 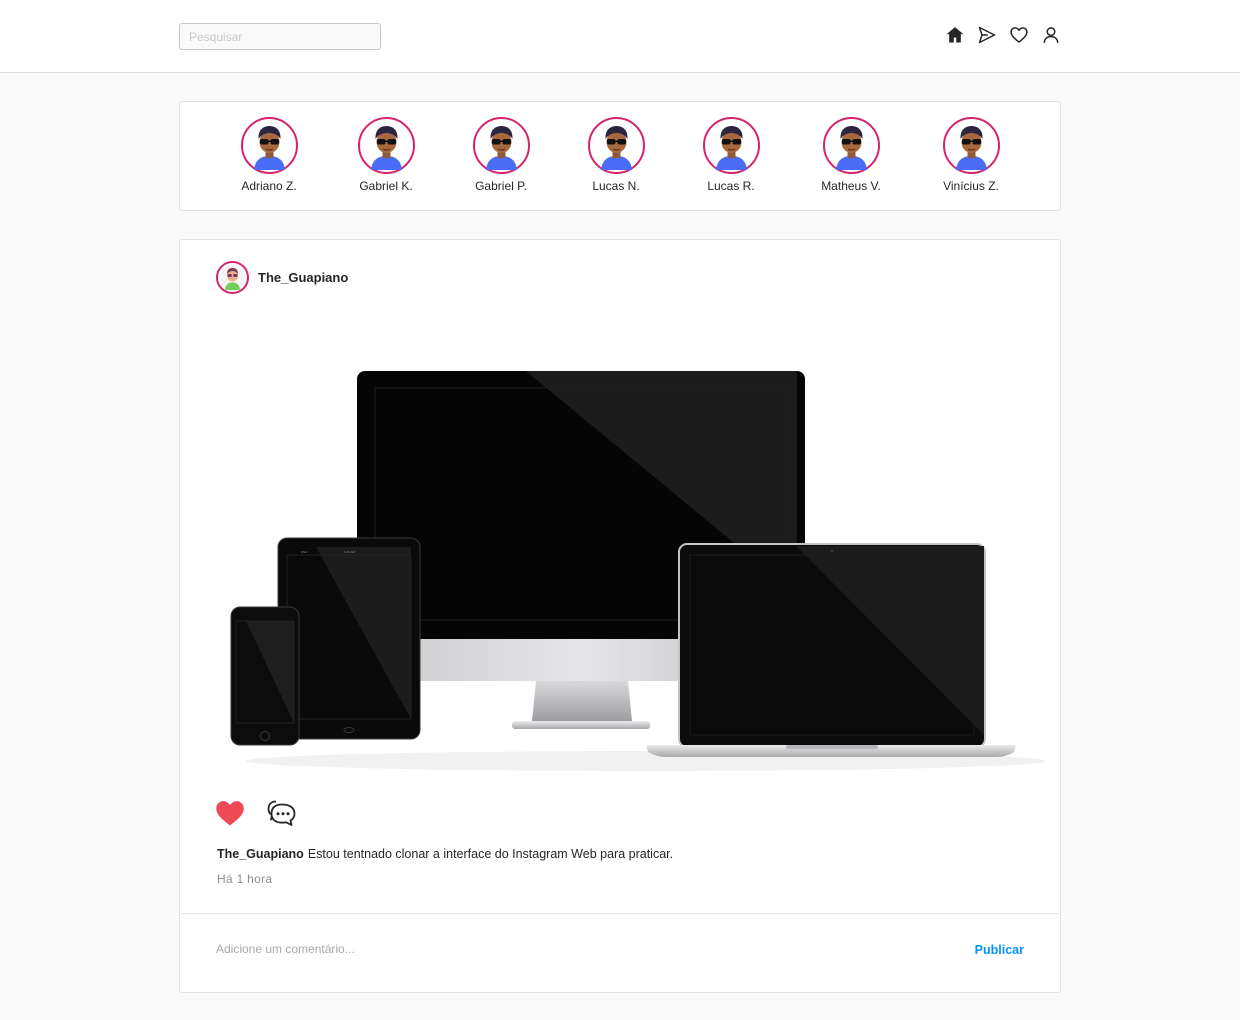 What do you see at coordinates (731, 186) in the screenshot?
I see `story-username: Lucas R.` at bounding box center [731, 186].